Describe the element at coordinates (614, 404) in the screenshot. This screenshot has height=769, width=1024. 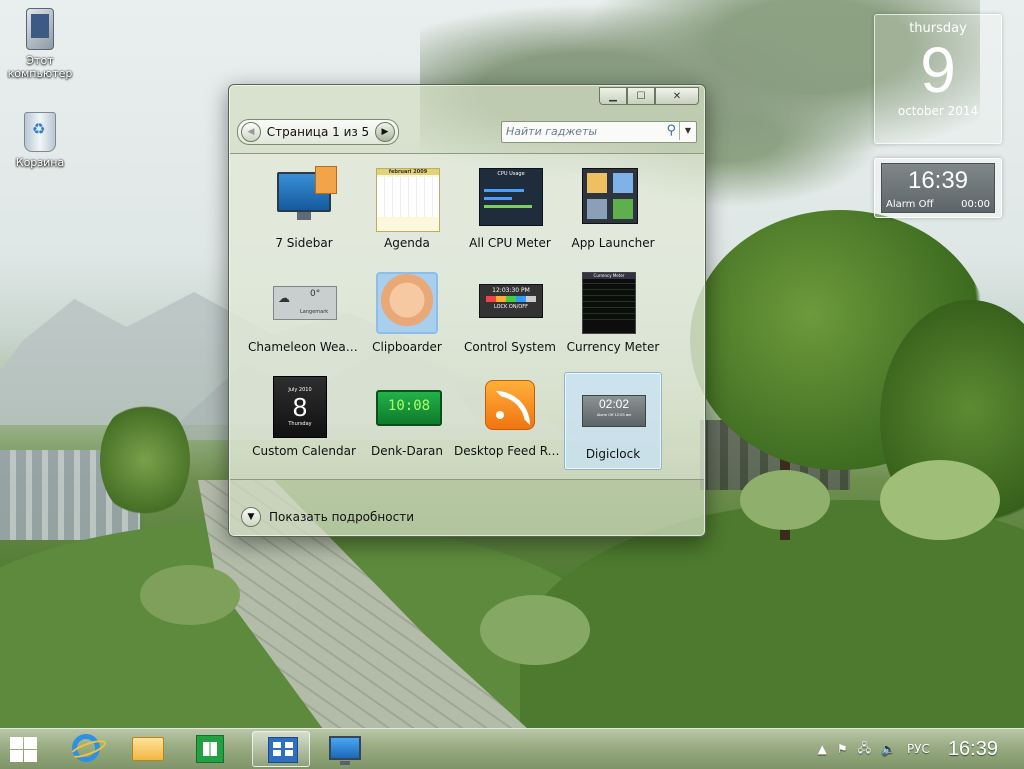
I see `digiclock-thumb-time: 02:02` at that location.